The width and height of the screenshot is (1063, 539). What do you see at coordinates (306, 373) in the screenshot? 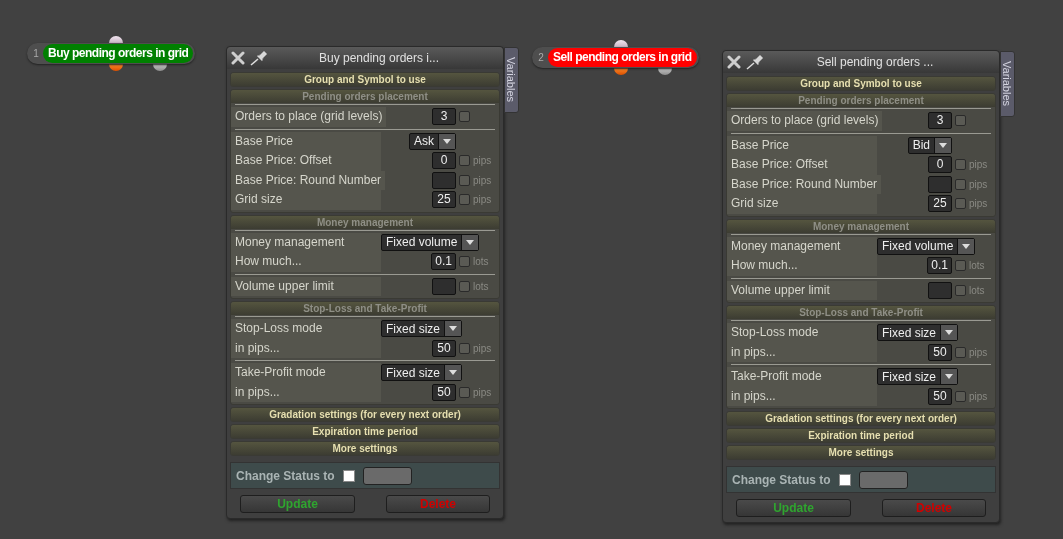
I see `field-label: Take-Profit mode` at bounding box center [306, 373].